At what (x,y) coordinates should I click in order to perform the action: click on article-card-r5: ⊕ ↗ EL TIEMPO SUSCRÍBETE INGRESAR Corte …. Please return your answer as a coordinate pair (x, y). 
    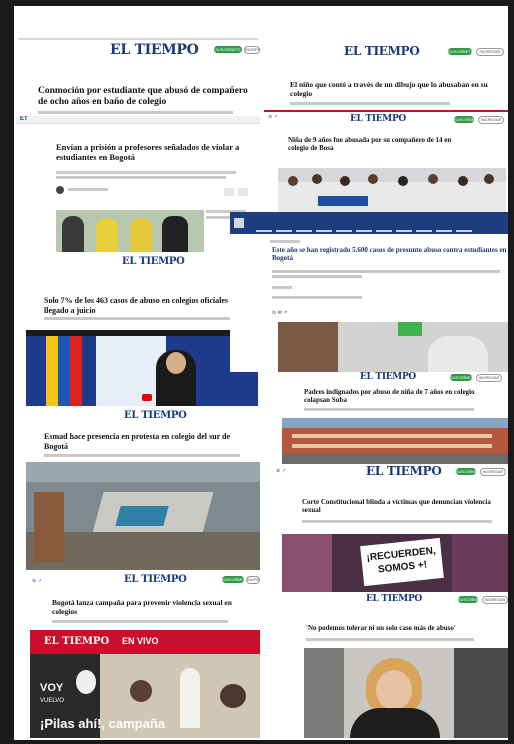
    Looking at the image, I should click on (389, 529).